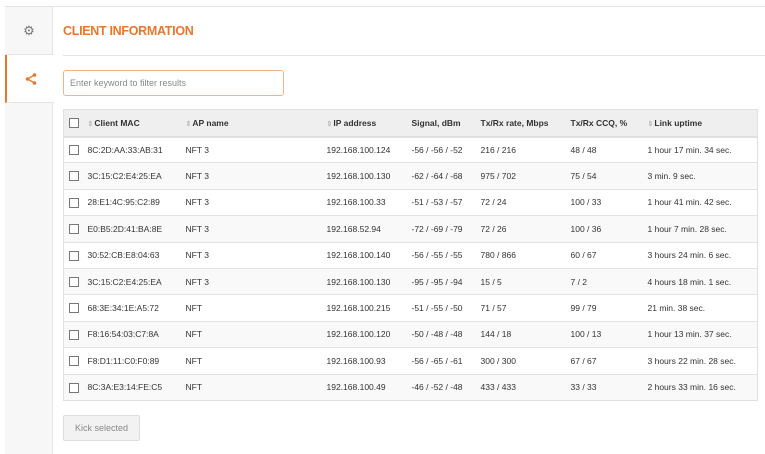 The image size is (765, 454). I want to click on tab-clients, so click(29, 79).